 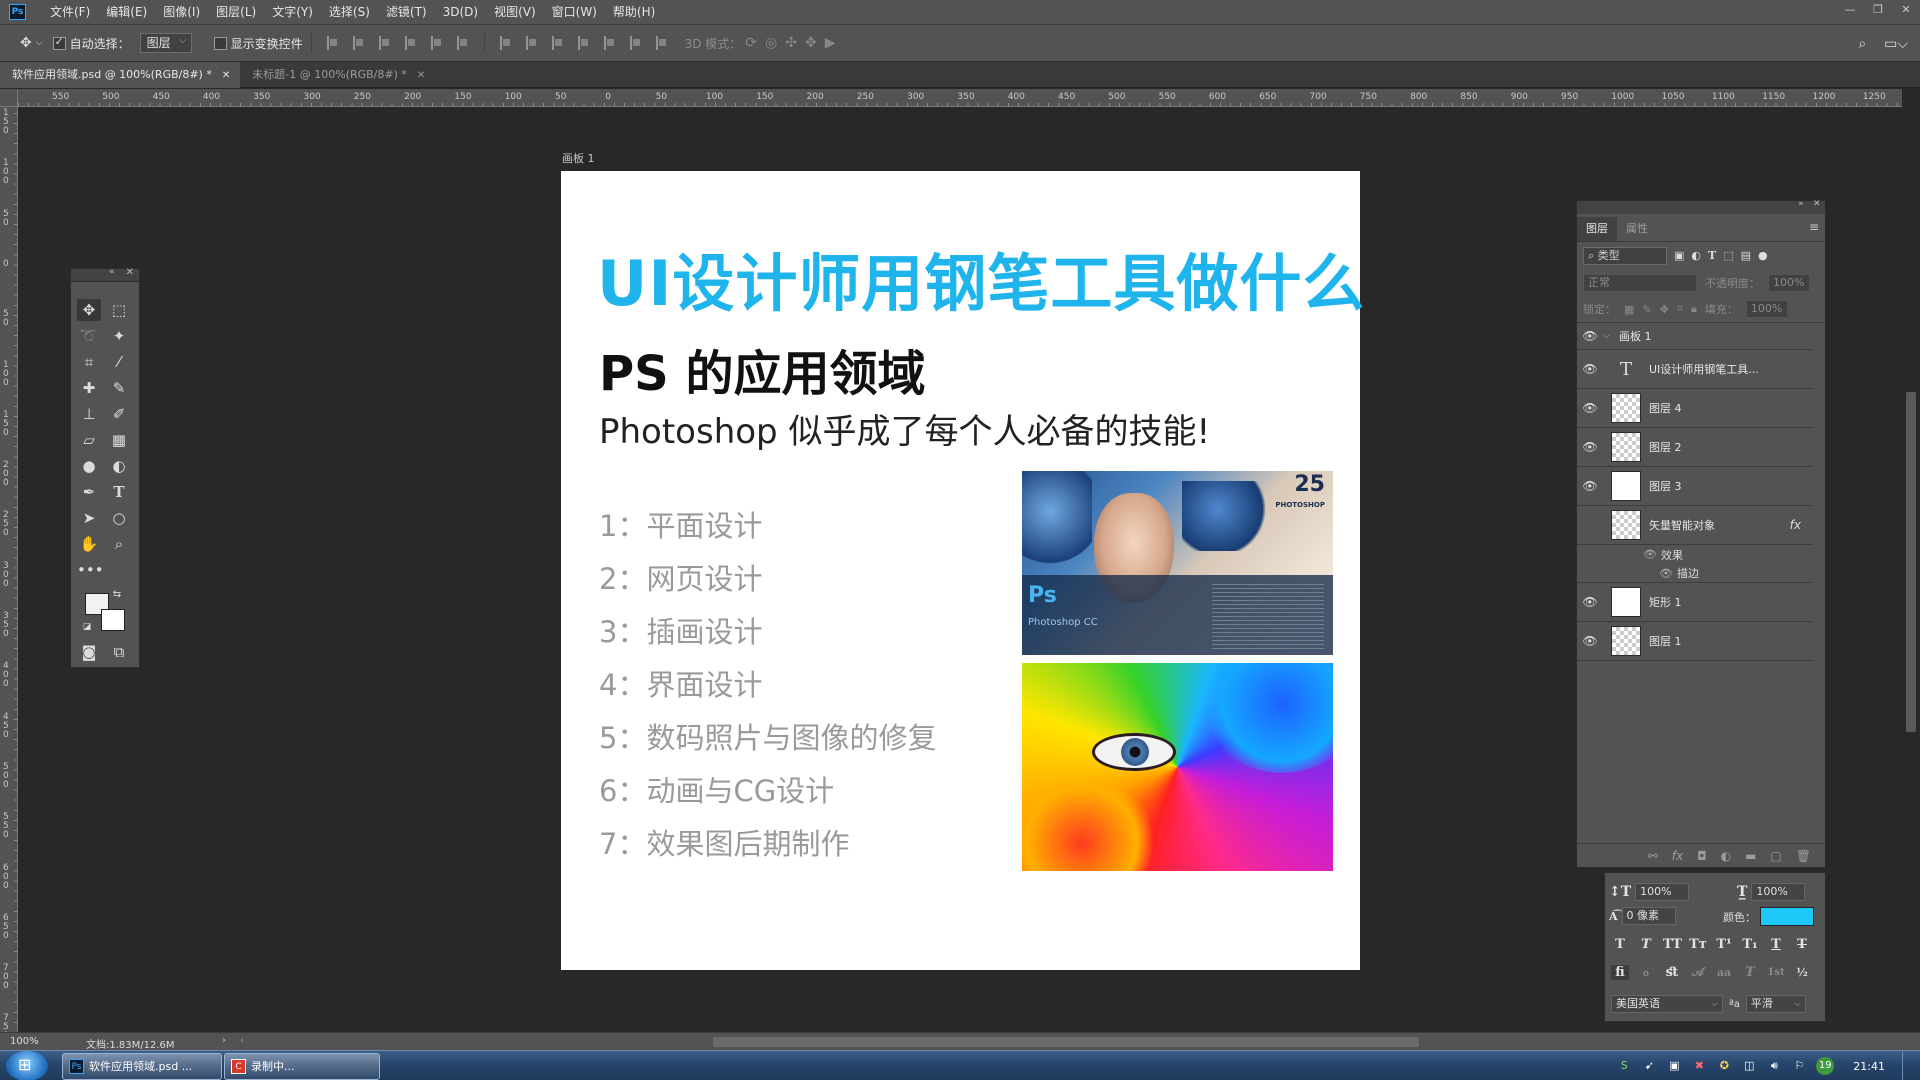 What do you see at coordinates (384, 43) in the screenshot?
I see `align-bottom-icon` at bounding box center [384, 43].